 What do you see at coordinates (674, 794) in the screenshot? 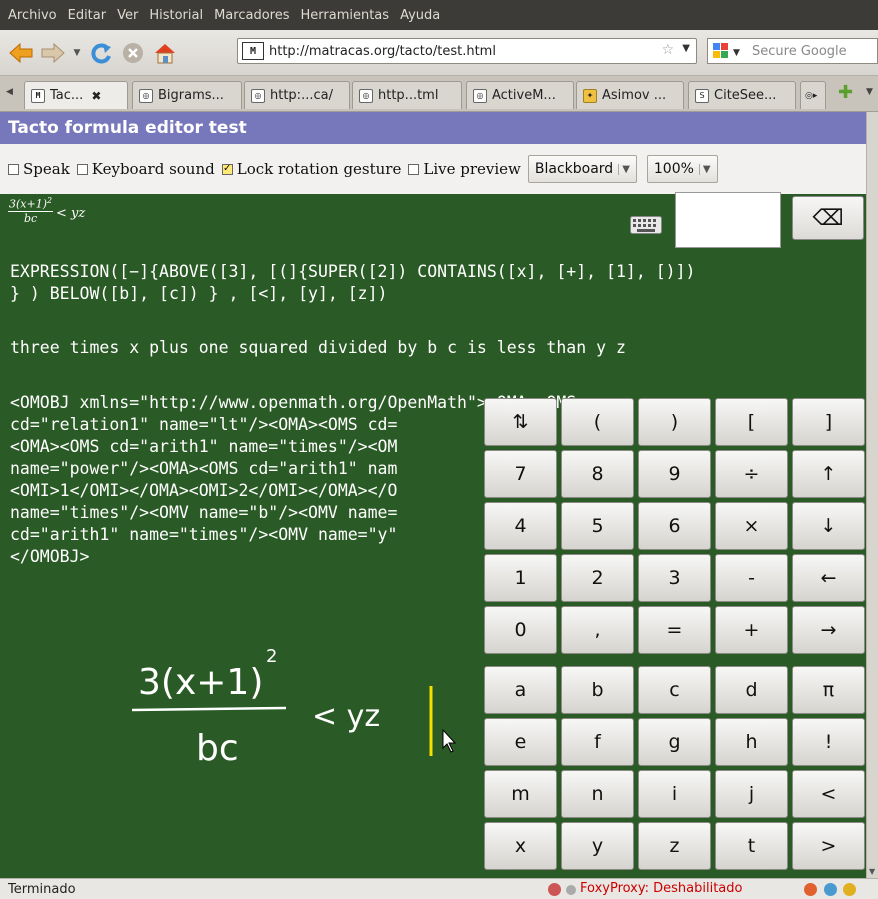
I see `key-i: i` at bounding box center [674, 794].